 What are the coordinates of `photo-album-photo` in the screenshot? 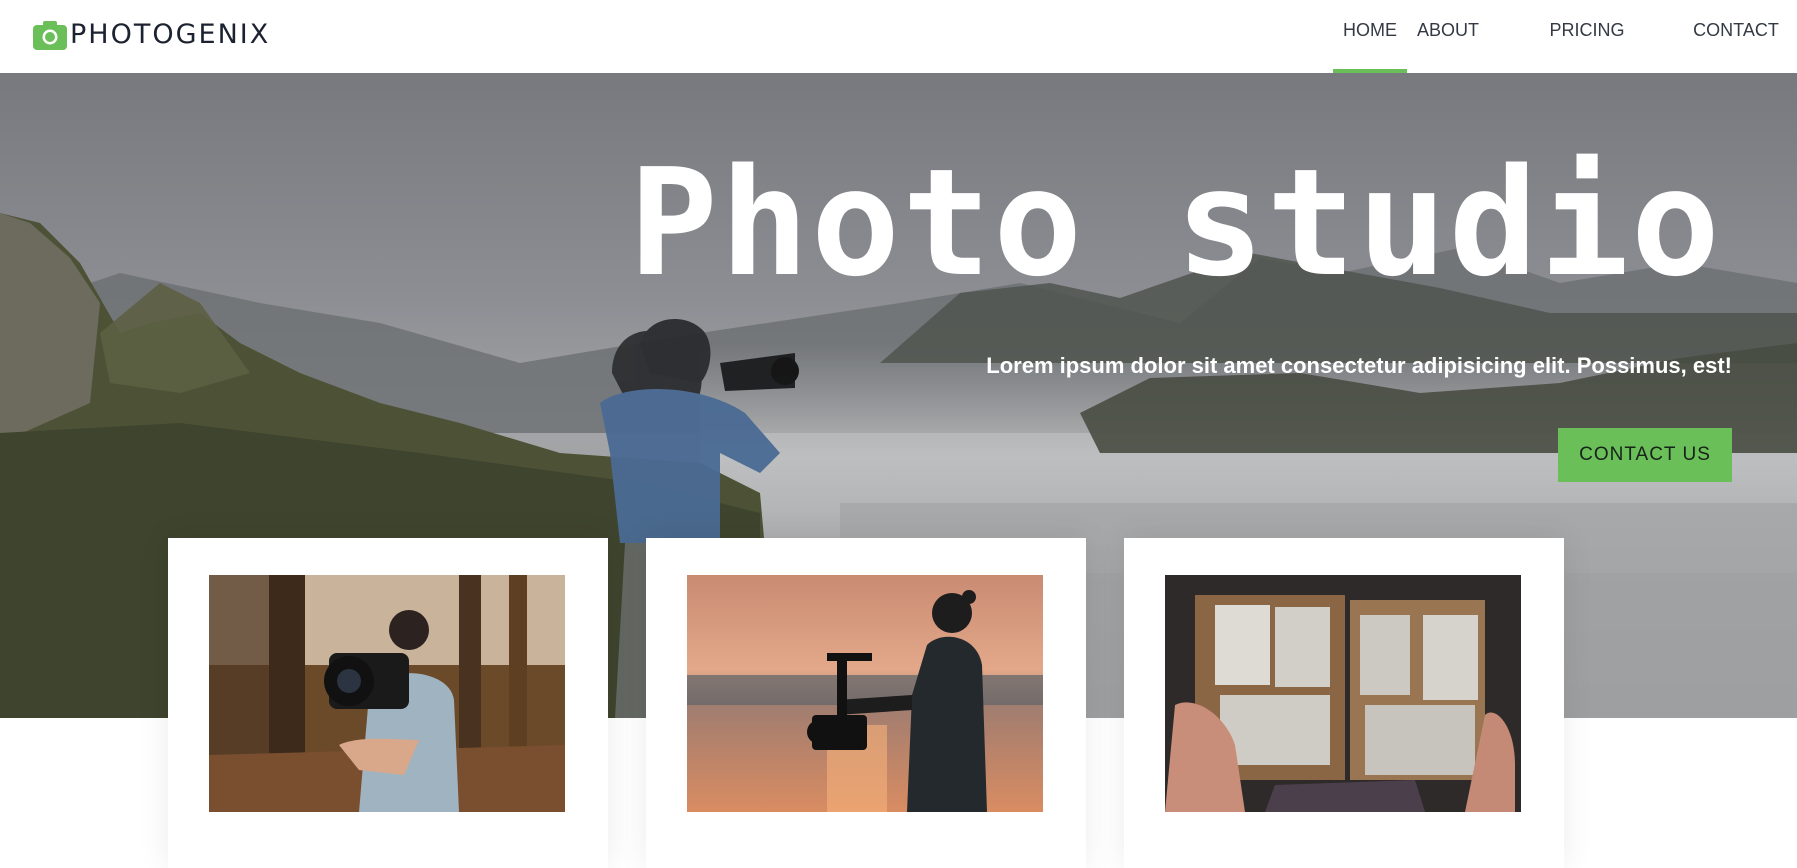 It's located at (1343, 693).